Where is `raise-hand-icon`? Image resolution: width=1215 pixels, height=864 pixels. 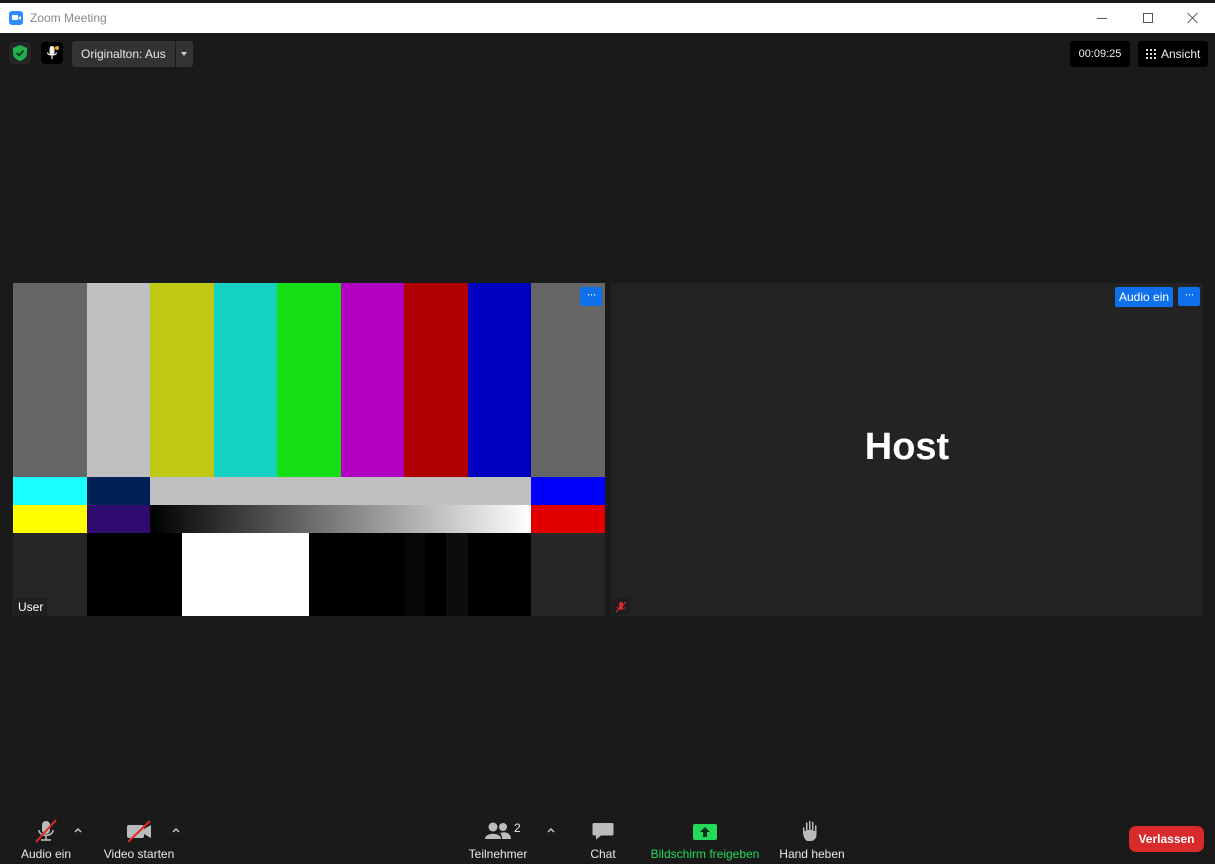 raise-hand-icon is located at coordinates (810, 830).